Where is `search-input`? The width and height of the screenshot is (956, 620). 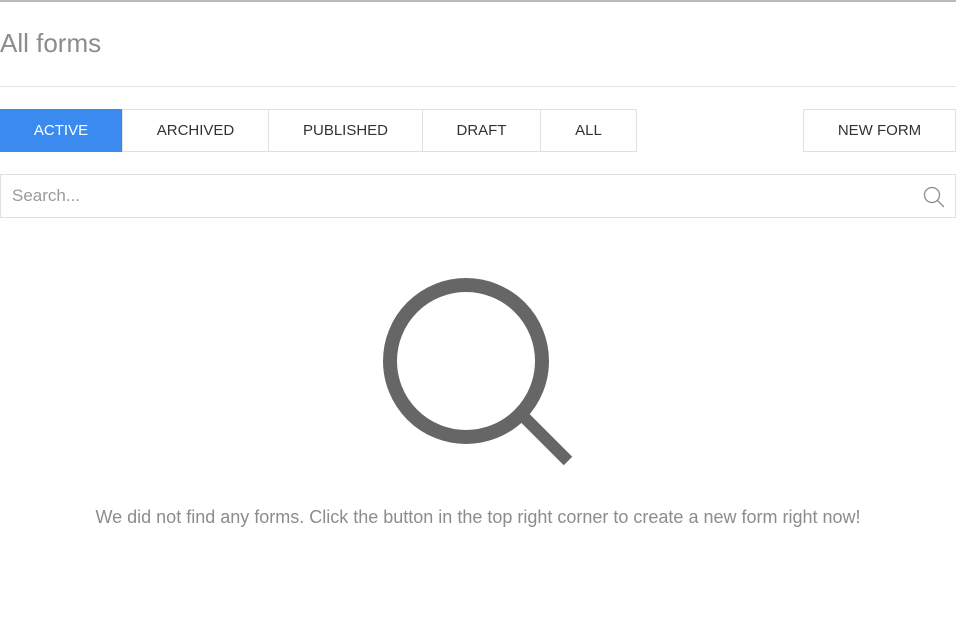
search-input is located at coordinates (451, 196).